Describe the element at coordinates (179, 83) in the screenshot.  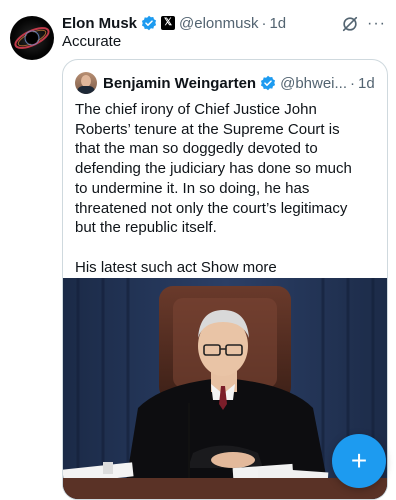
I see `quoted-author-name: Benjamin Weingarten` at that location.